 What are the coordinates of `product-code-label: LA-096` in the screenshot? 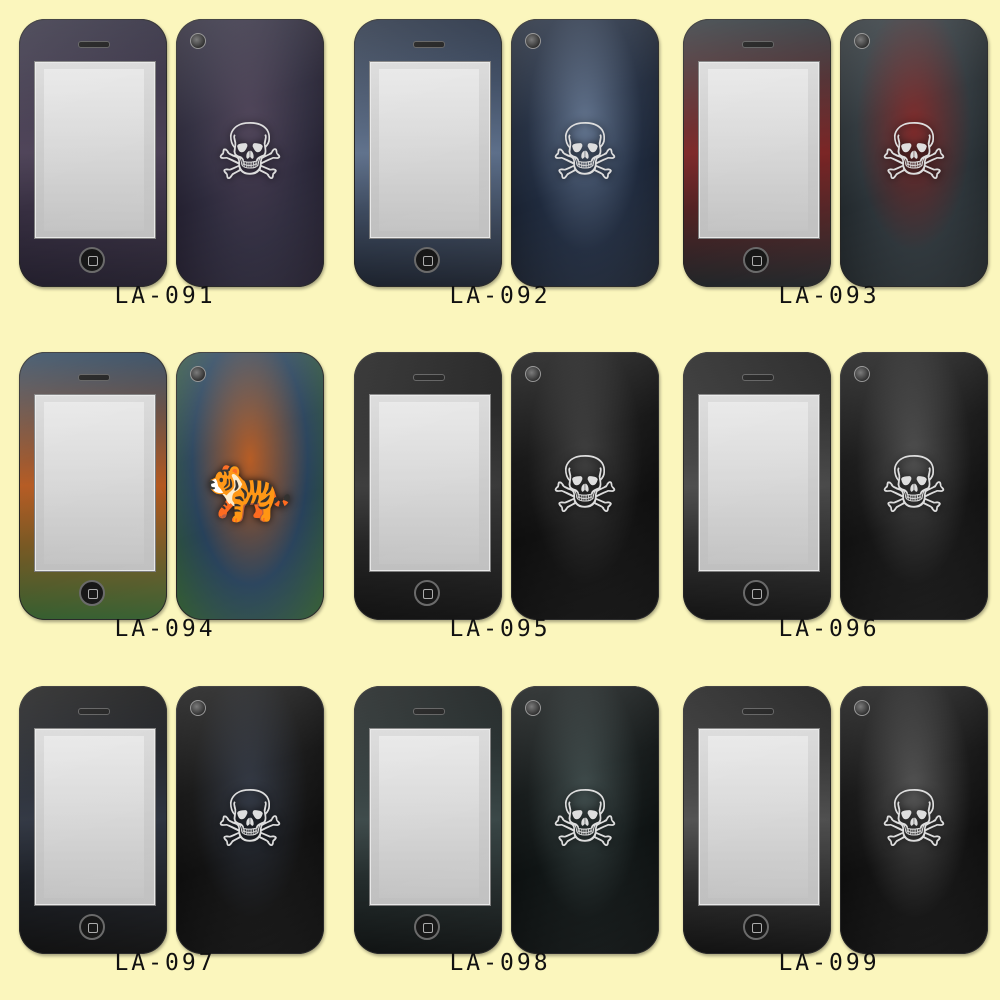 It's located at (829, 629).